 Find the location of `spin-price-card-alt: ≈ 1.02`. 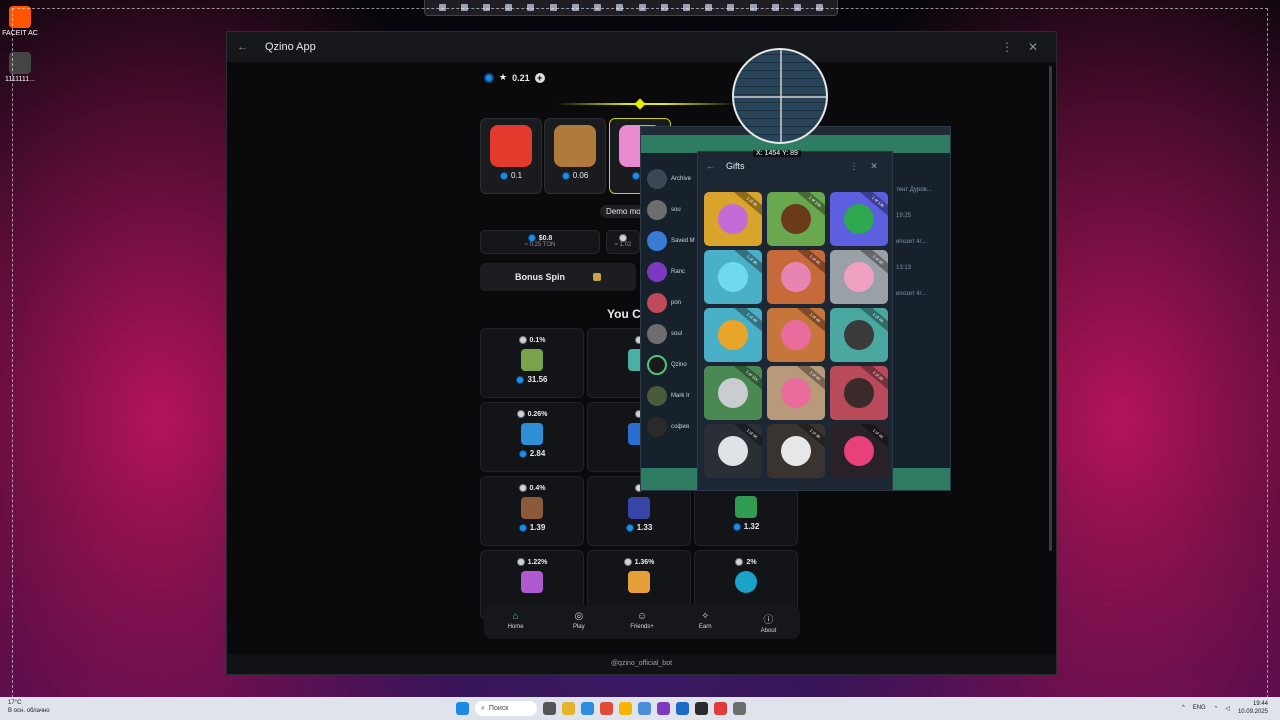

spin-price-card-alt: ≈ 1.02 is located at coordinates (623, 242).